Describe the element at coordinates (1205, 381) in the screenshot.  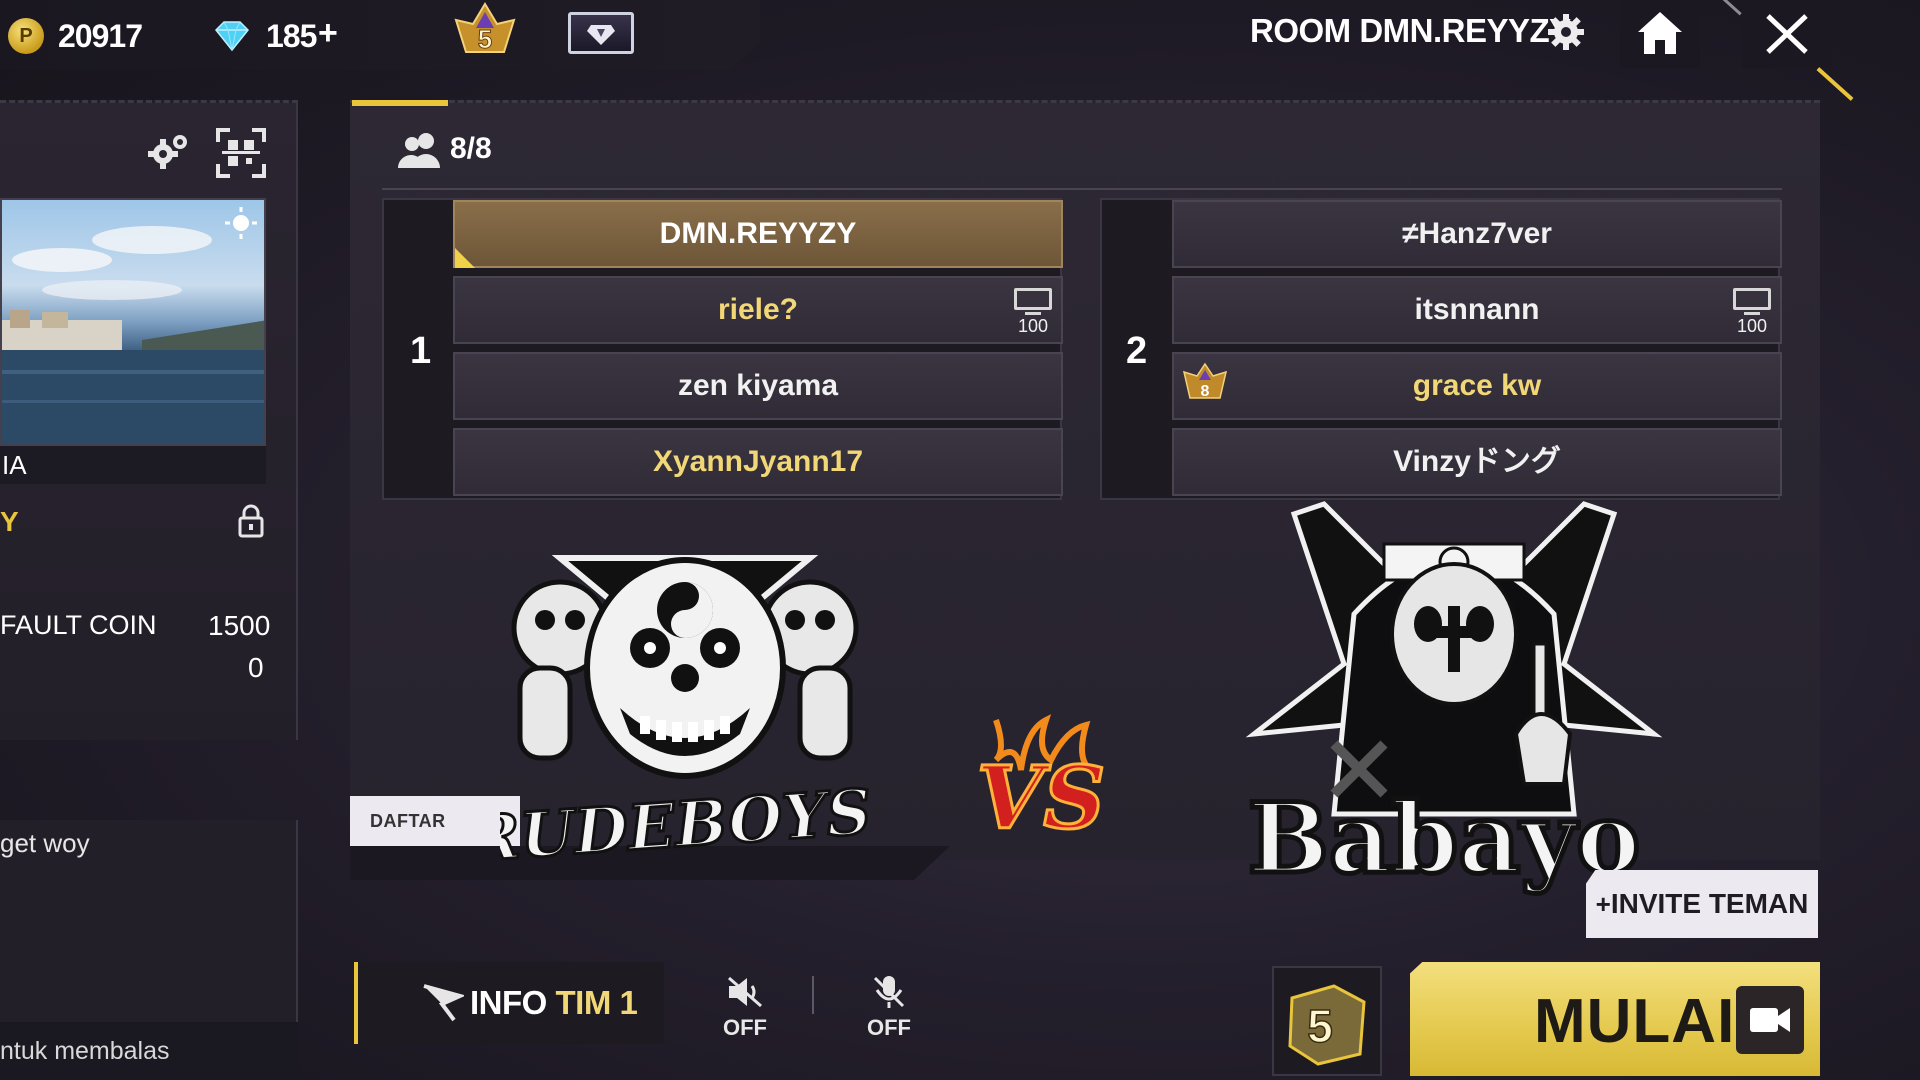
I see `rank-badge-icon: 8` at that location.